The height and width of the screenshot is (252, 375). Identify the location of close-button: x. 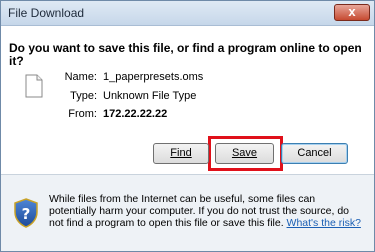
(352, 12).